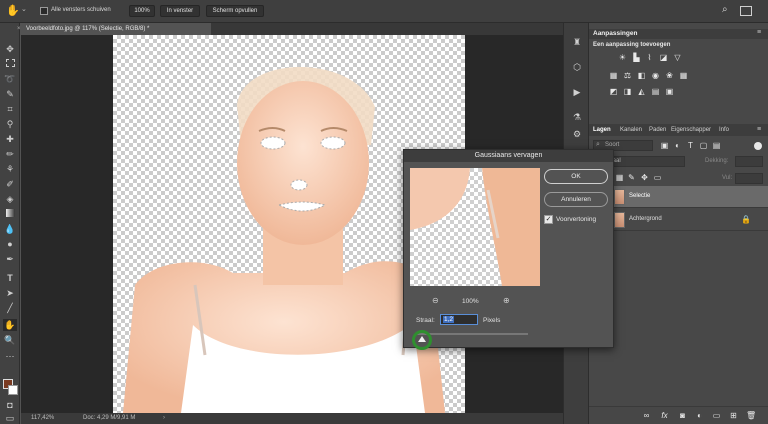 The image size is (768, 424). Describe the element at coordinates (10, 325) in the screenshot. I see `hand-tool-active-icon: ✋` at that location.